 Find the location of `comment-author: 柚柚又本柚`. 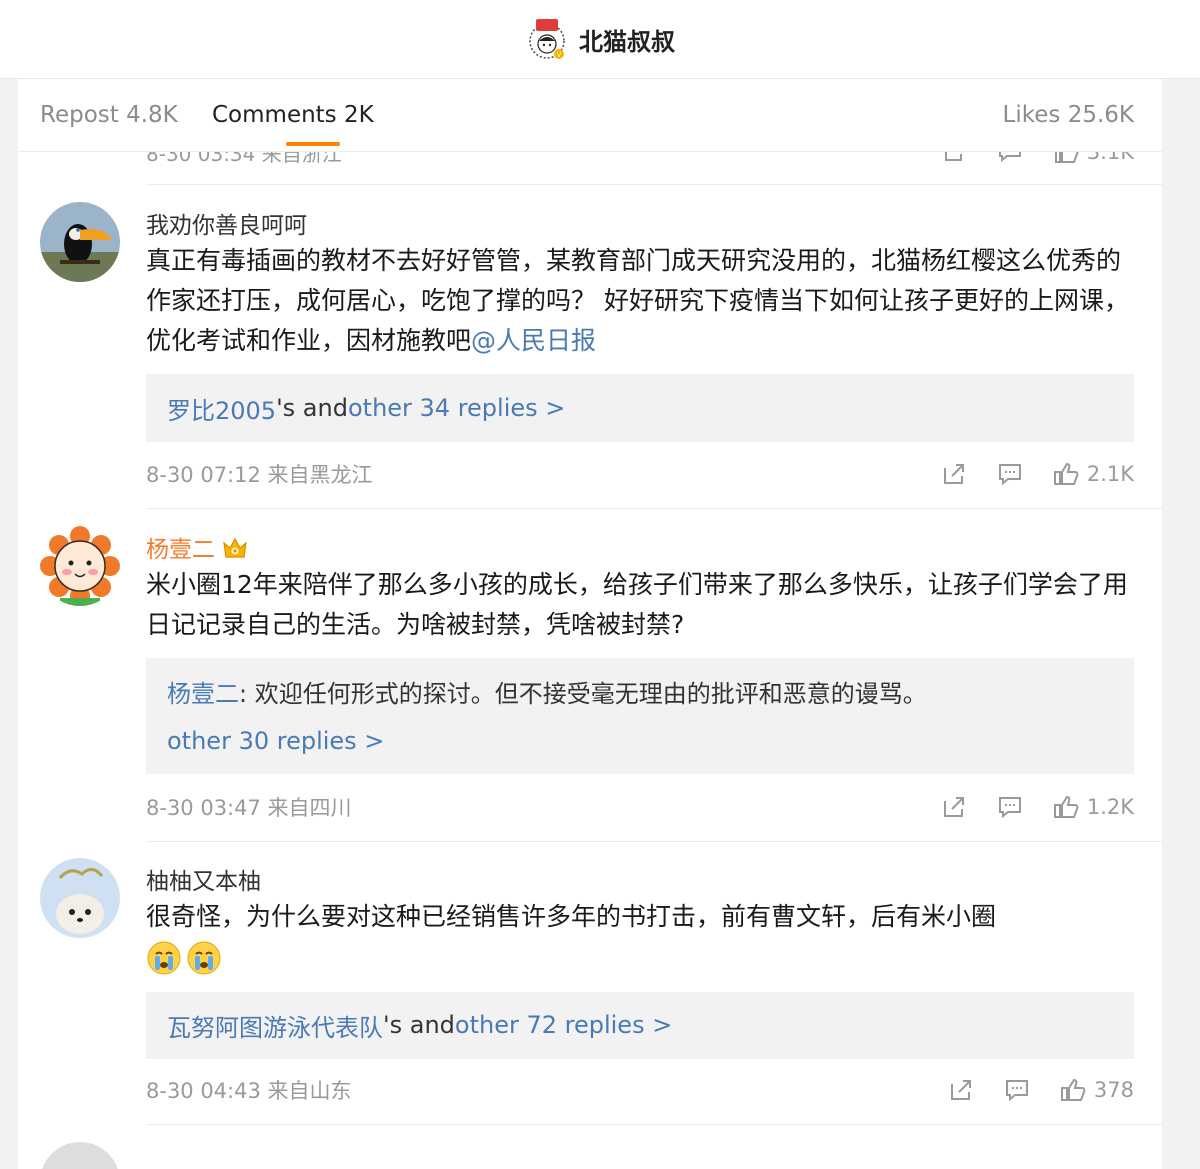

comment-author: 柚柚又本柚 is located at coordinates (203, 879).